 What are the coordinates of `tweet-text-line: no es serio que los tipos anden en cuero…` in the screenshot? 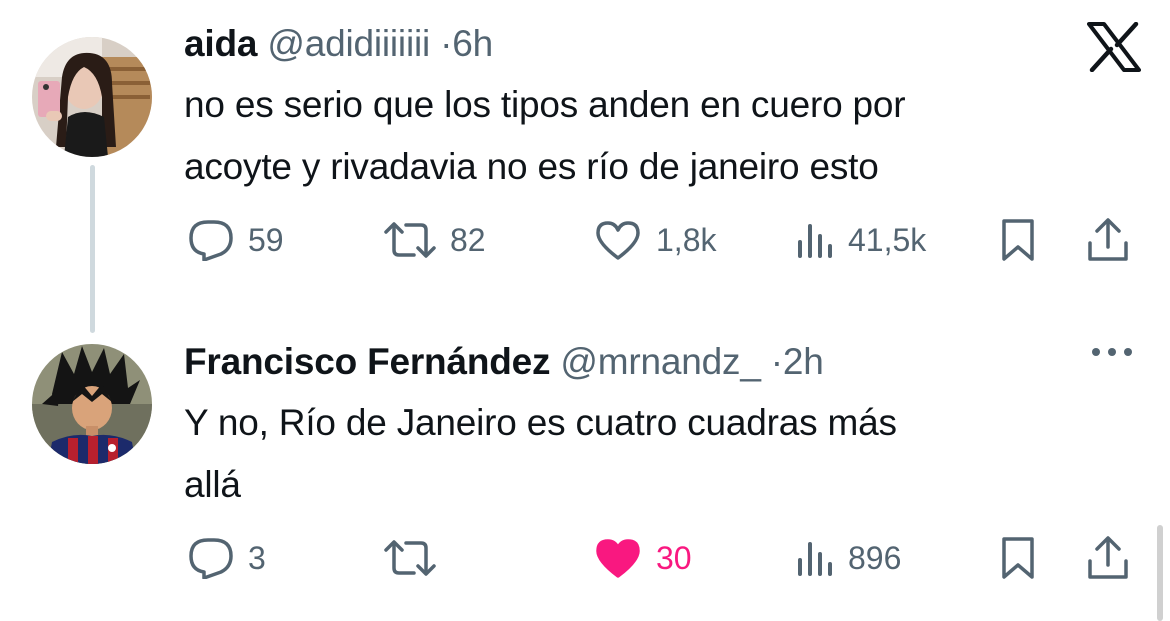 It's located at (545, 104).